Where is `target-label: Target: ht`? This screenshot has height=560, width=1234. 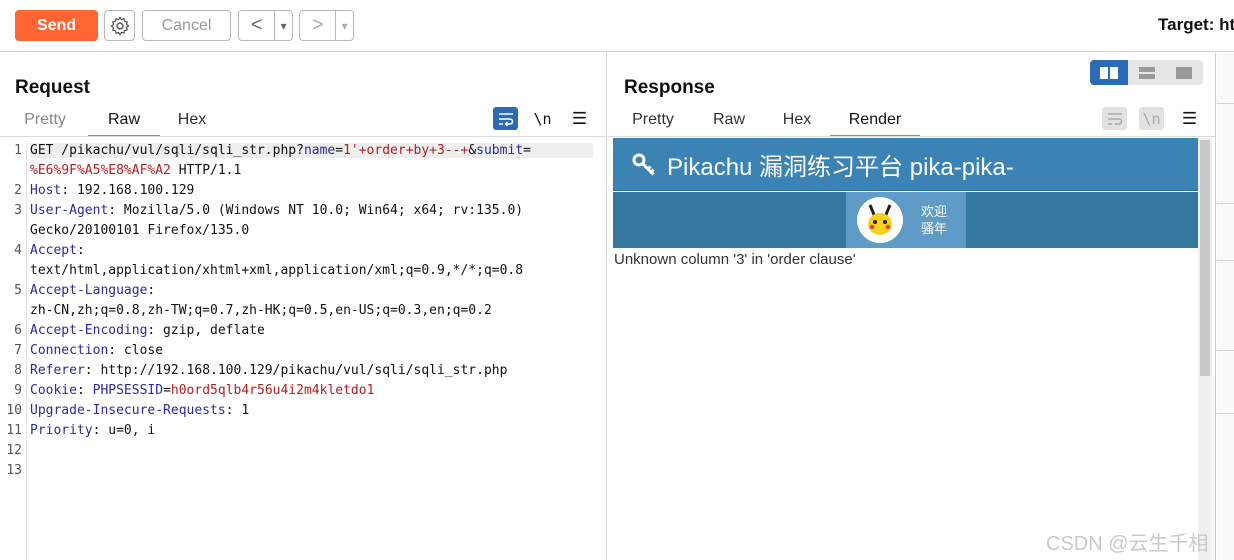 target-label: Target: ht is located at coordinates (1196, 24).